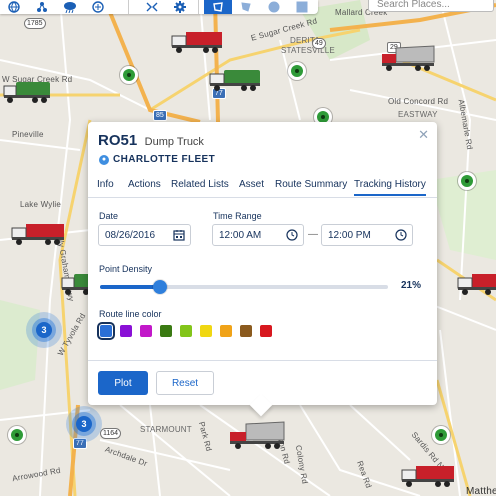 The height and width of the screenshot is (496, 496). I want to click on date-field: 08/26/2016, so click(144, 235).